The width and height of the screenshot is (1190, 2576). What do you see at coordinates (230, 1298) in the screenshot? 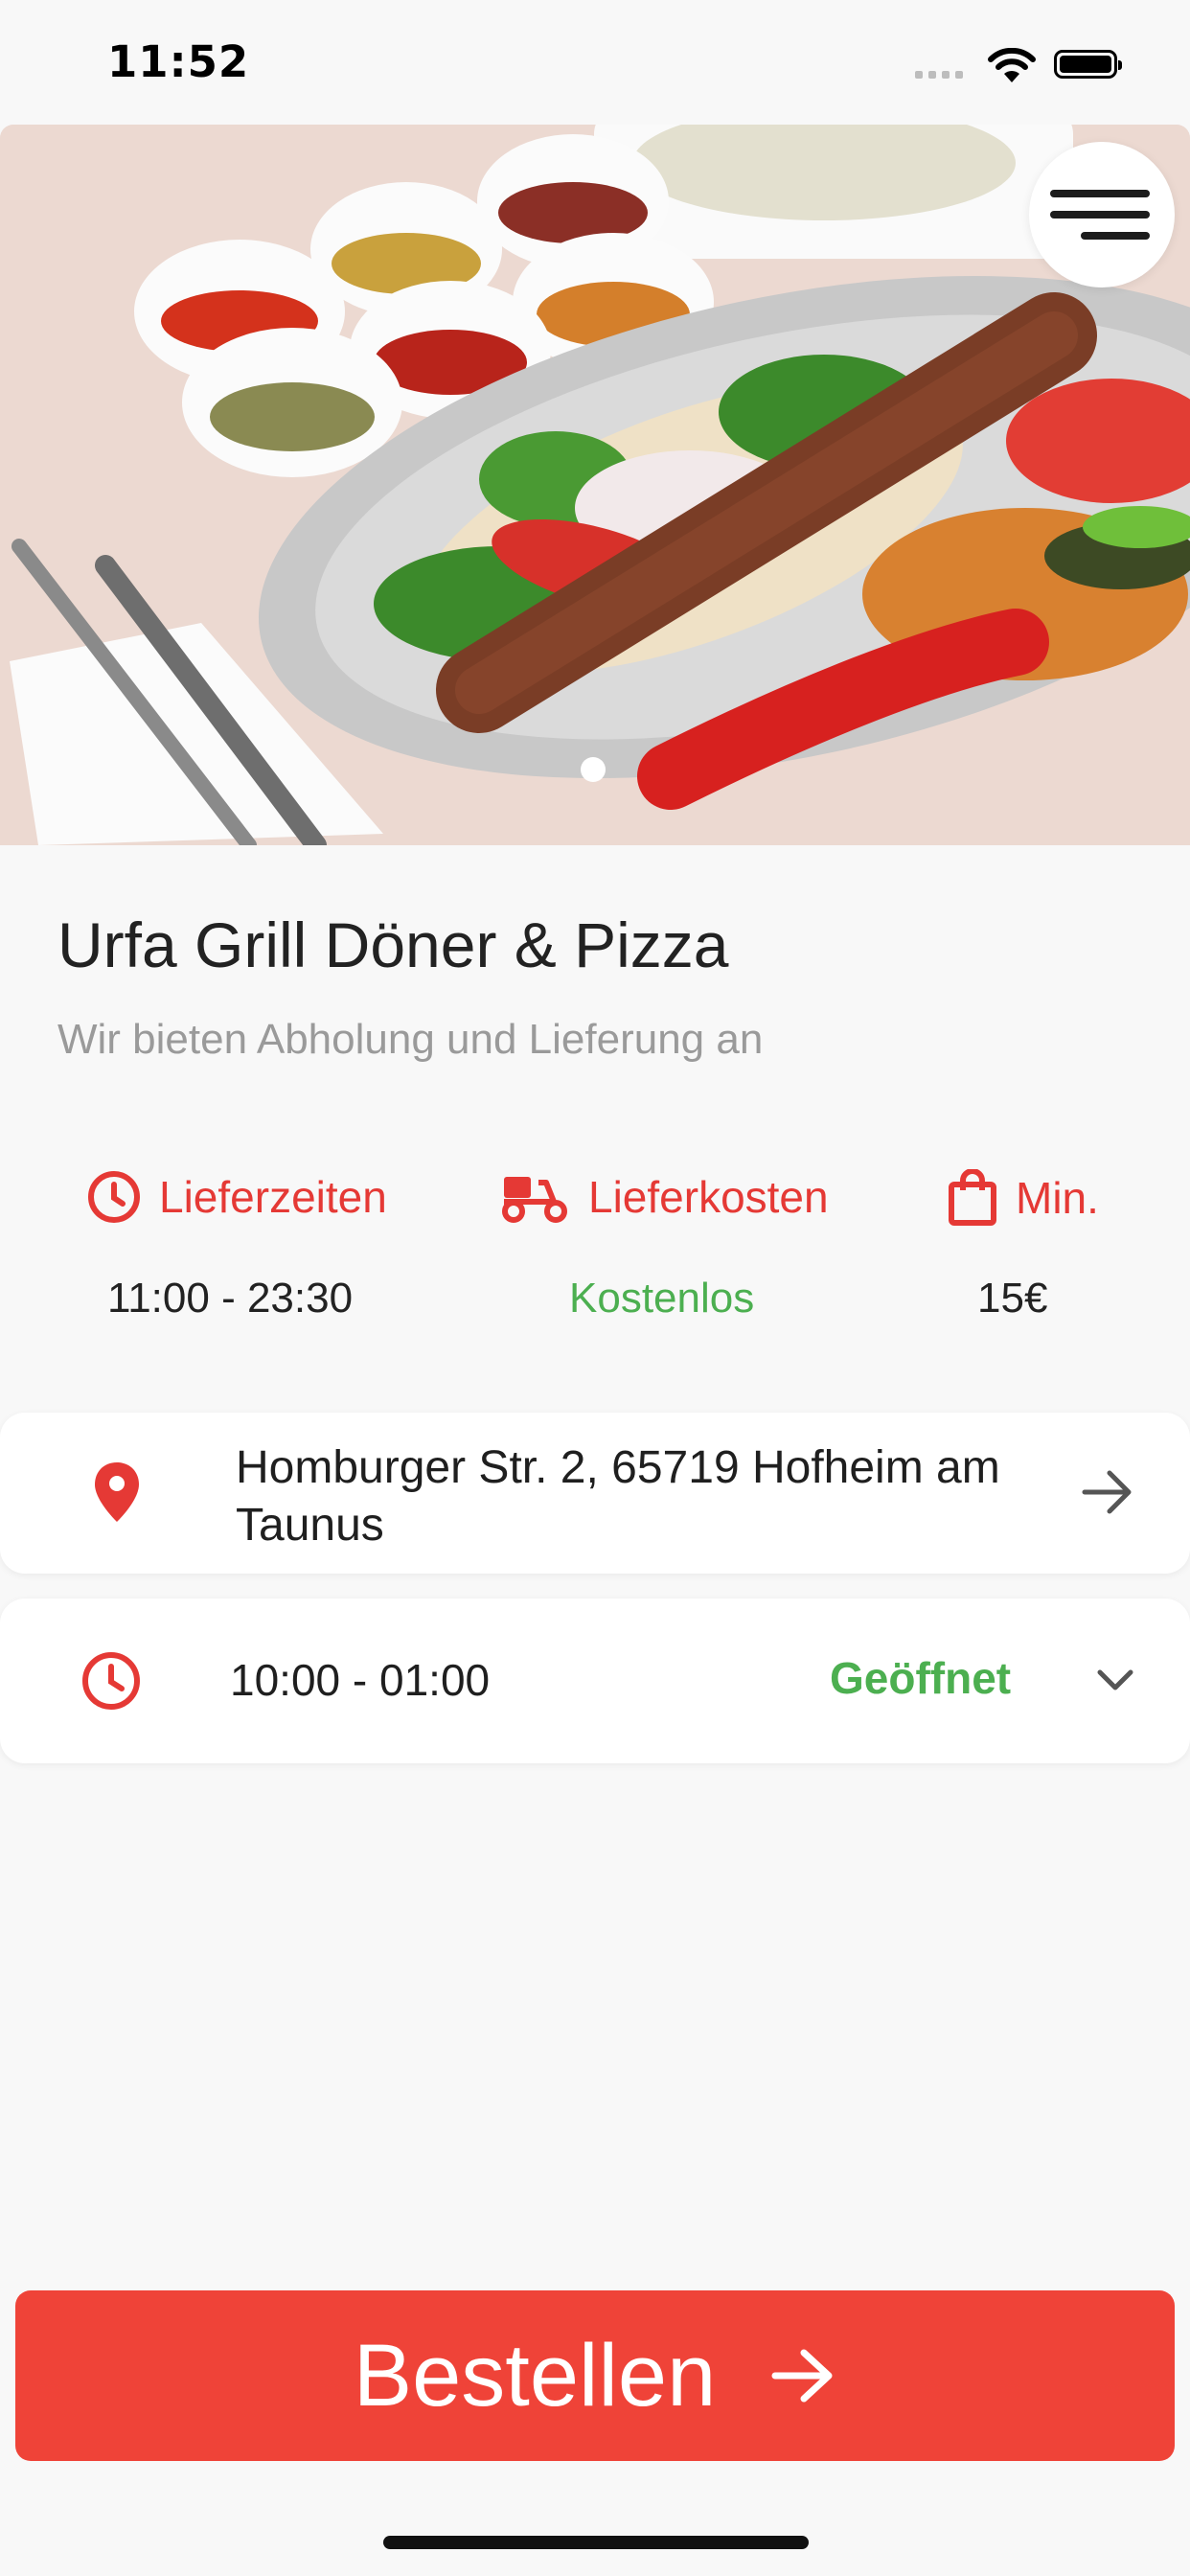
I see `delivery-times-value: 11:00 - 23:30` at bounding box center [230, 1298].